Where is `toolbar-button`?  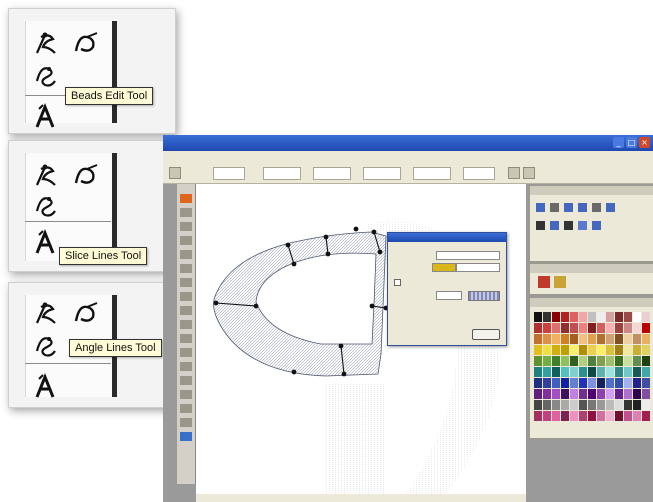
toolbar-button is located at coordinates (529, 173).